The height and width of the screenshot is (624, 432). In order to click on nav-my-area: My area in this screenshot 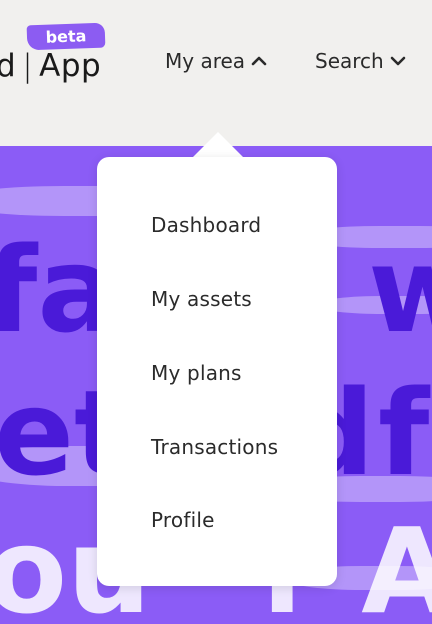, I will do `click(216, 61)`.